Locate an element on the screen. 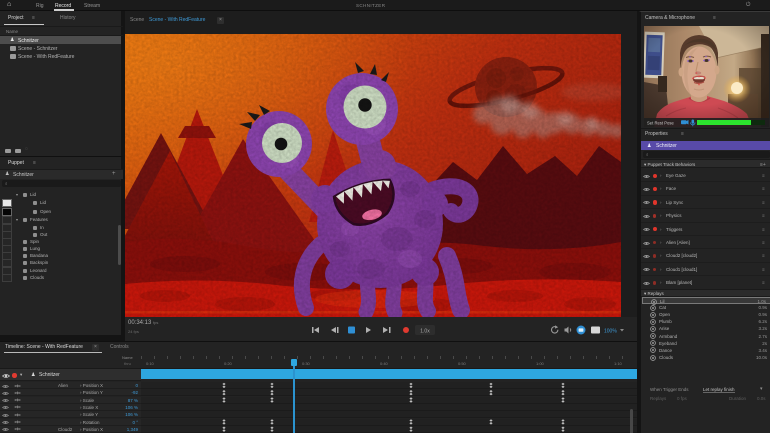 This screenshot has height=433, width=770. svg-text: Set Rest Pose is located at coordinates (660, 123).